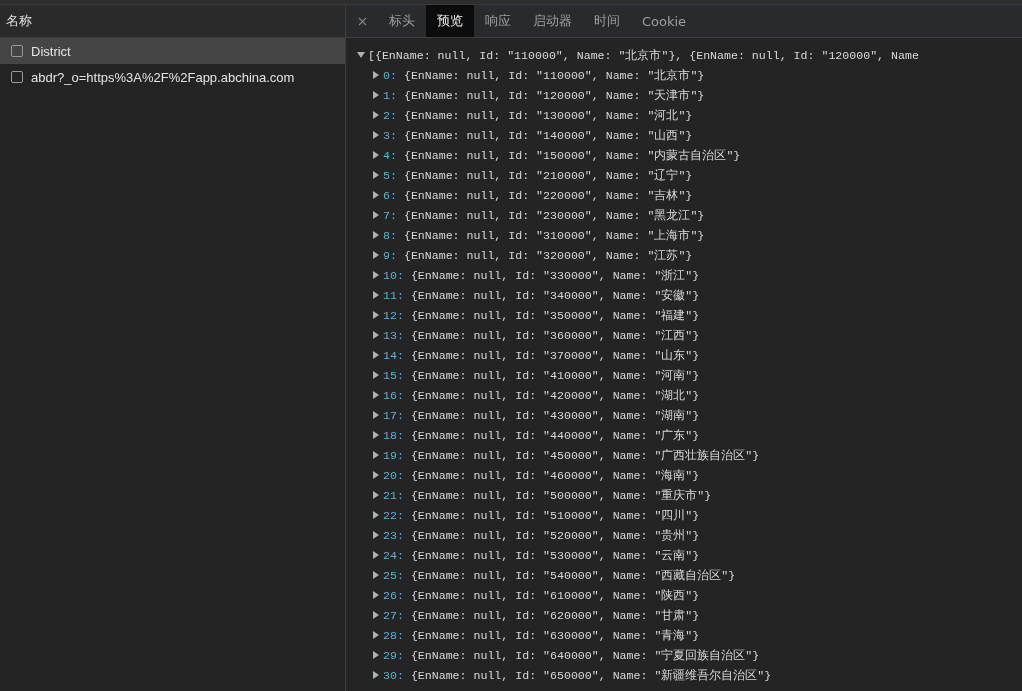  Describe the element at coordinates (393, 555) in the screenshot. I see `array-index: 24:` at that location.